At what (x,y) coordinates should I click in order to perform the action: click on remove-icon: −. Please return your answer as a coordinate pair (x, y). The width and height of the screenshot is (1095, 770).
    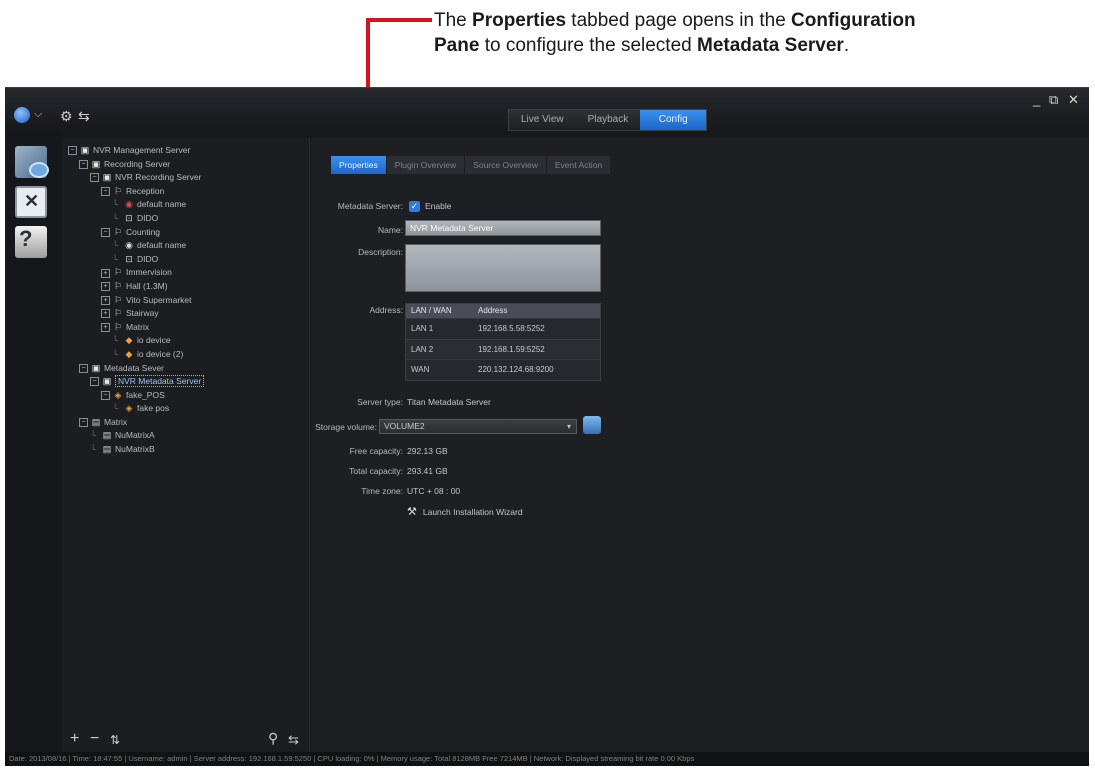
    Looking at the image, I should click on (94, 739).